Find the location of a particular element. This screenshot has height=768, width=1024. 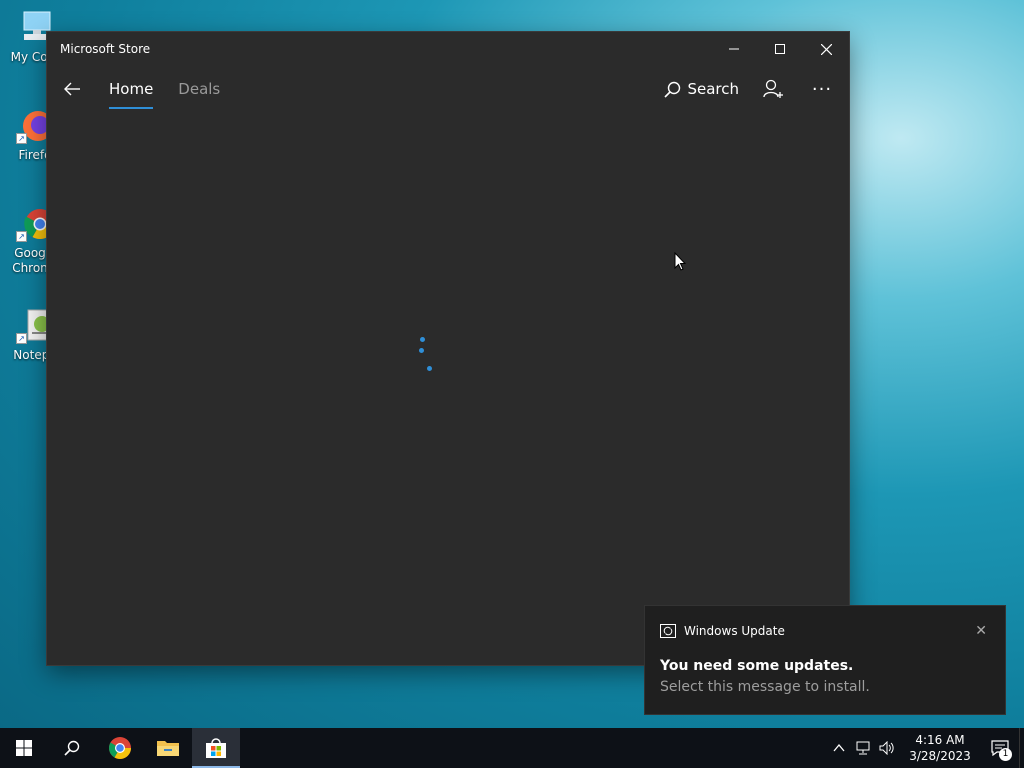

file-explorer-icon is located at coordinates (168, 748).